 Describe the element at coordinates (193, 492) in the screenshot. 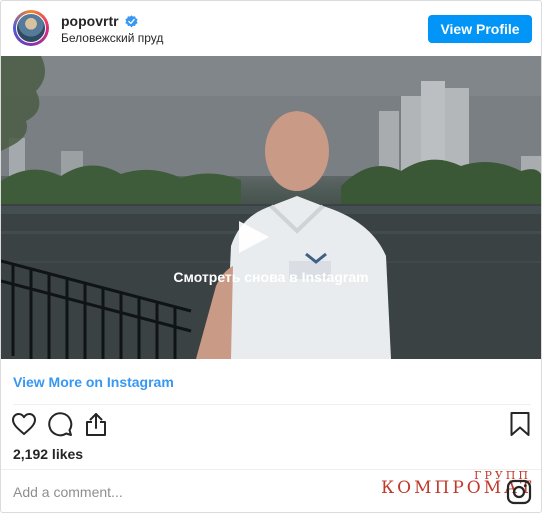

I see `comment-input` at that location.